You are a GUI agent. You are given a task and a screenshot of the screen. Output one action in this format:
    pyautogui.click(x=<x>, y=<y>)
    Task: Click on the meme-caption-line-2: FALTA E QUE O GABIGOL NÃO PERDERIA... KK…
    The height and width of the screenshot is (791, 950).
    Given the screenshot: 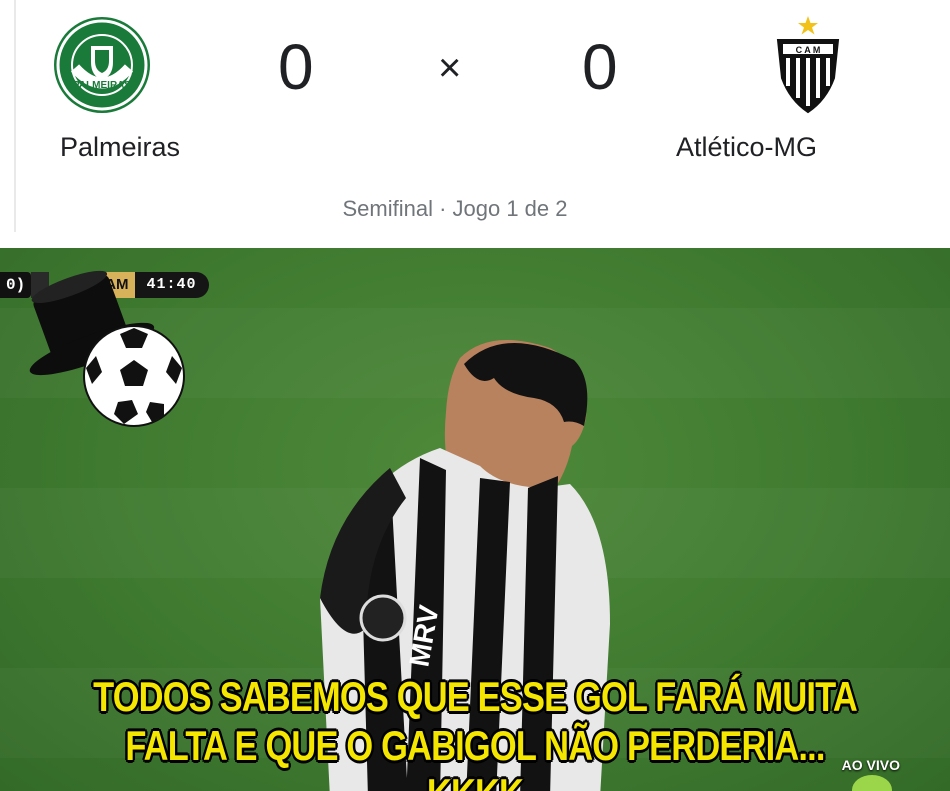 What is the action you would take?
    pyautogui.click(x=475, y=756)
    